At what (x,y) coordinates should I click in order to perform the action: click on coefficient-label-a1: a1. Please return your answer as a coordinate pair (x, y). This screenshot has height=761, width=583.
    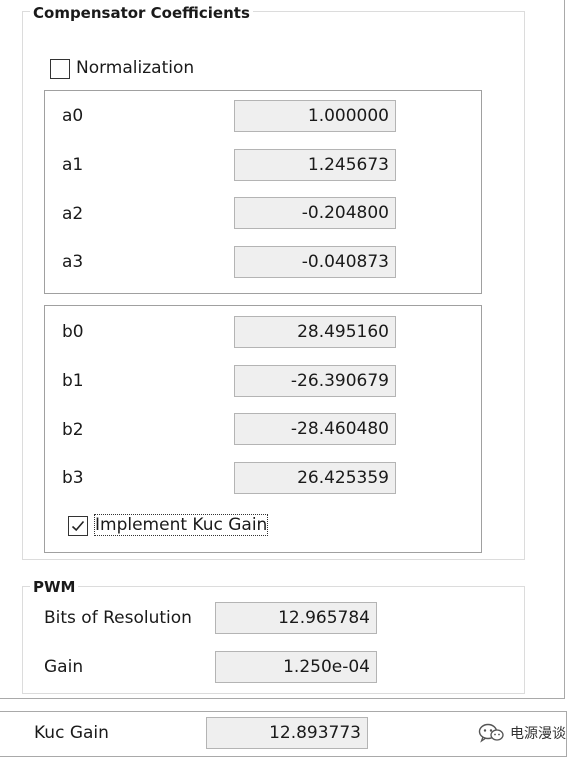
    Looking at the image, I should click on (73, 165).